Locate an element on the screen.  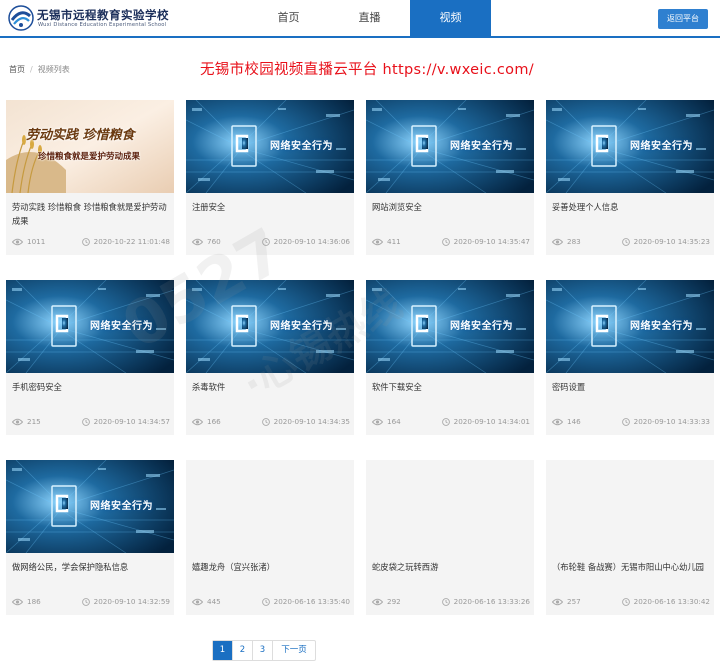
upload-time: 2020-09-10 14:36:06 is located at coordinates (305, 241).